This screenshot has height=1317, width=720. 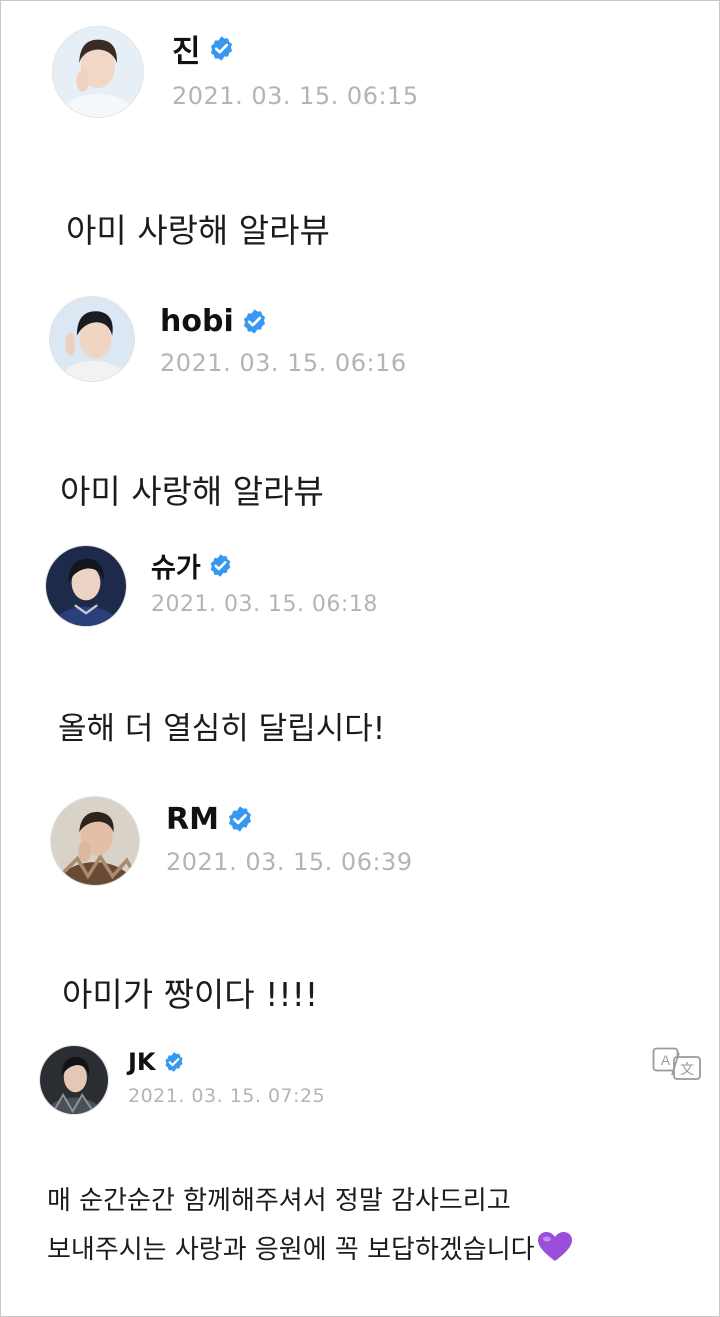 What do you see at coordinates (295, 96) in the screenshot?
I see `timestamp: 2021. 03. 15. 06:15` at bounding box center [295, 96].